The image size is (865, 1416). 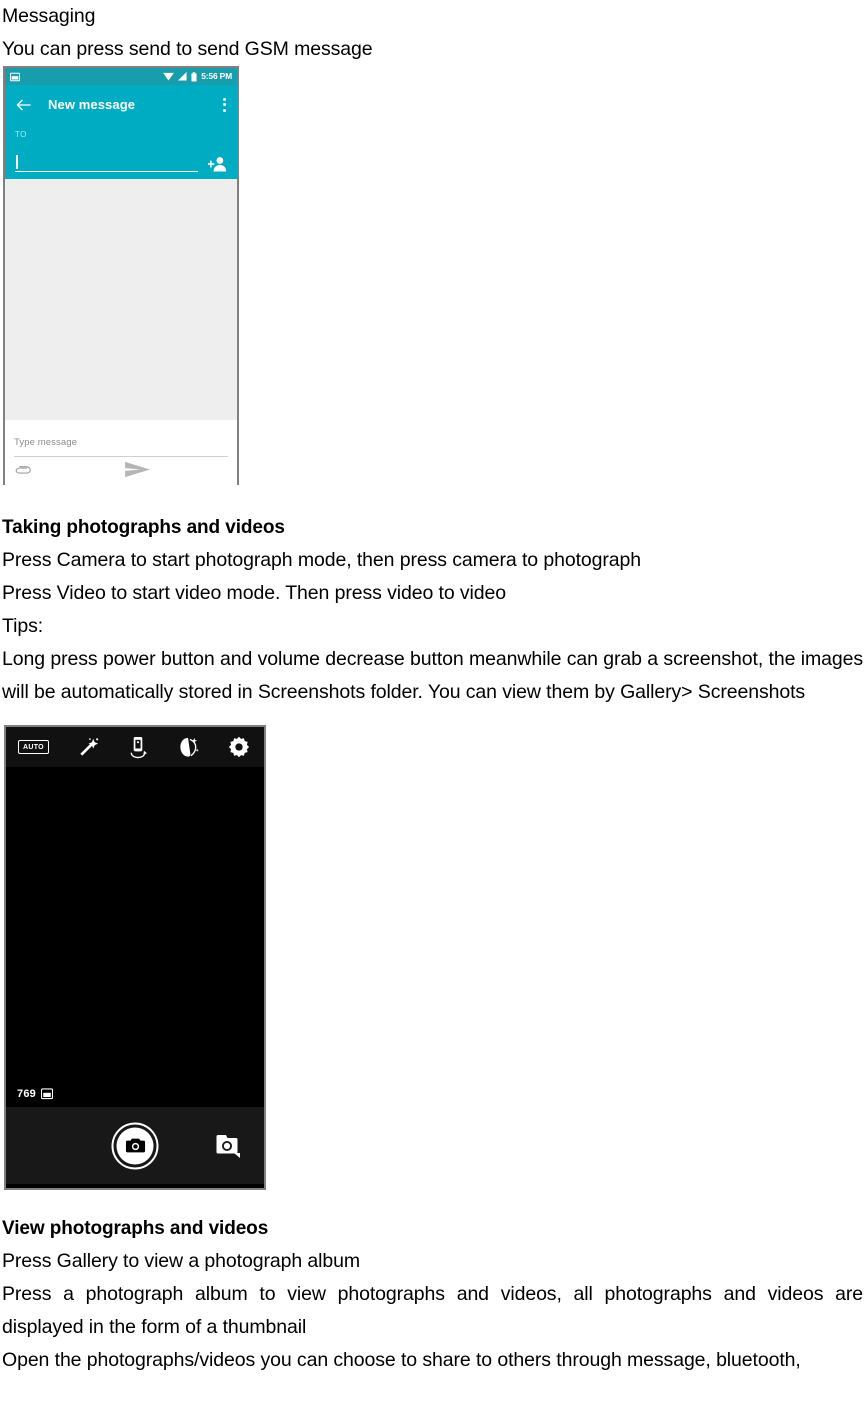 I want to click on shutter-camera-icon, so click(x=135, y=1146).